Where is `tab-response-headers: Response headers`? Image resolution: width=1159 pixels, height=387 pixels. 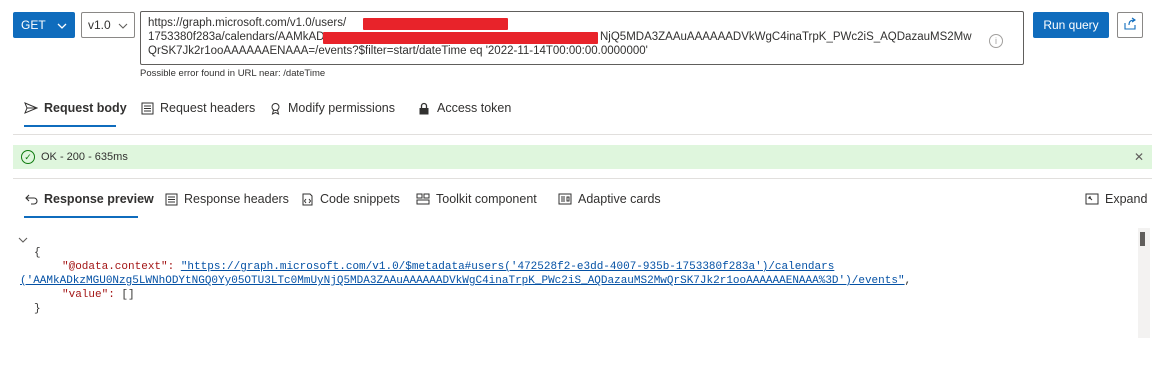 tab-response-headers: Response headers is located at coordinates (226, 199).